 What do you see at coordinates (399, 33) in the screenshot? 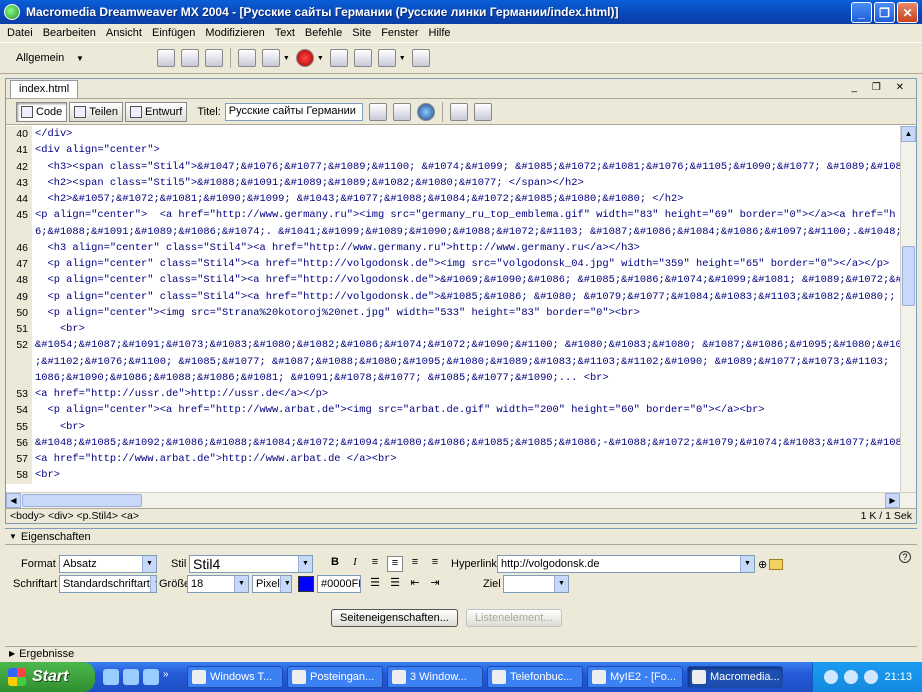
I see `menu-fenster: Fenster` at bounding box center [399, 33].